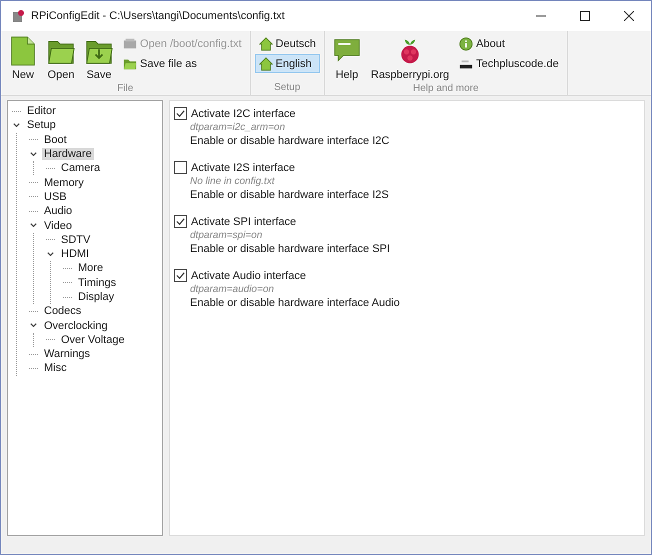 This screenshot has width=652, height=555. I want to click on ribbon-button: Raspberrypi.org, so click(410, 58).